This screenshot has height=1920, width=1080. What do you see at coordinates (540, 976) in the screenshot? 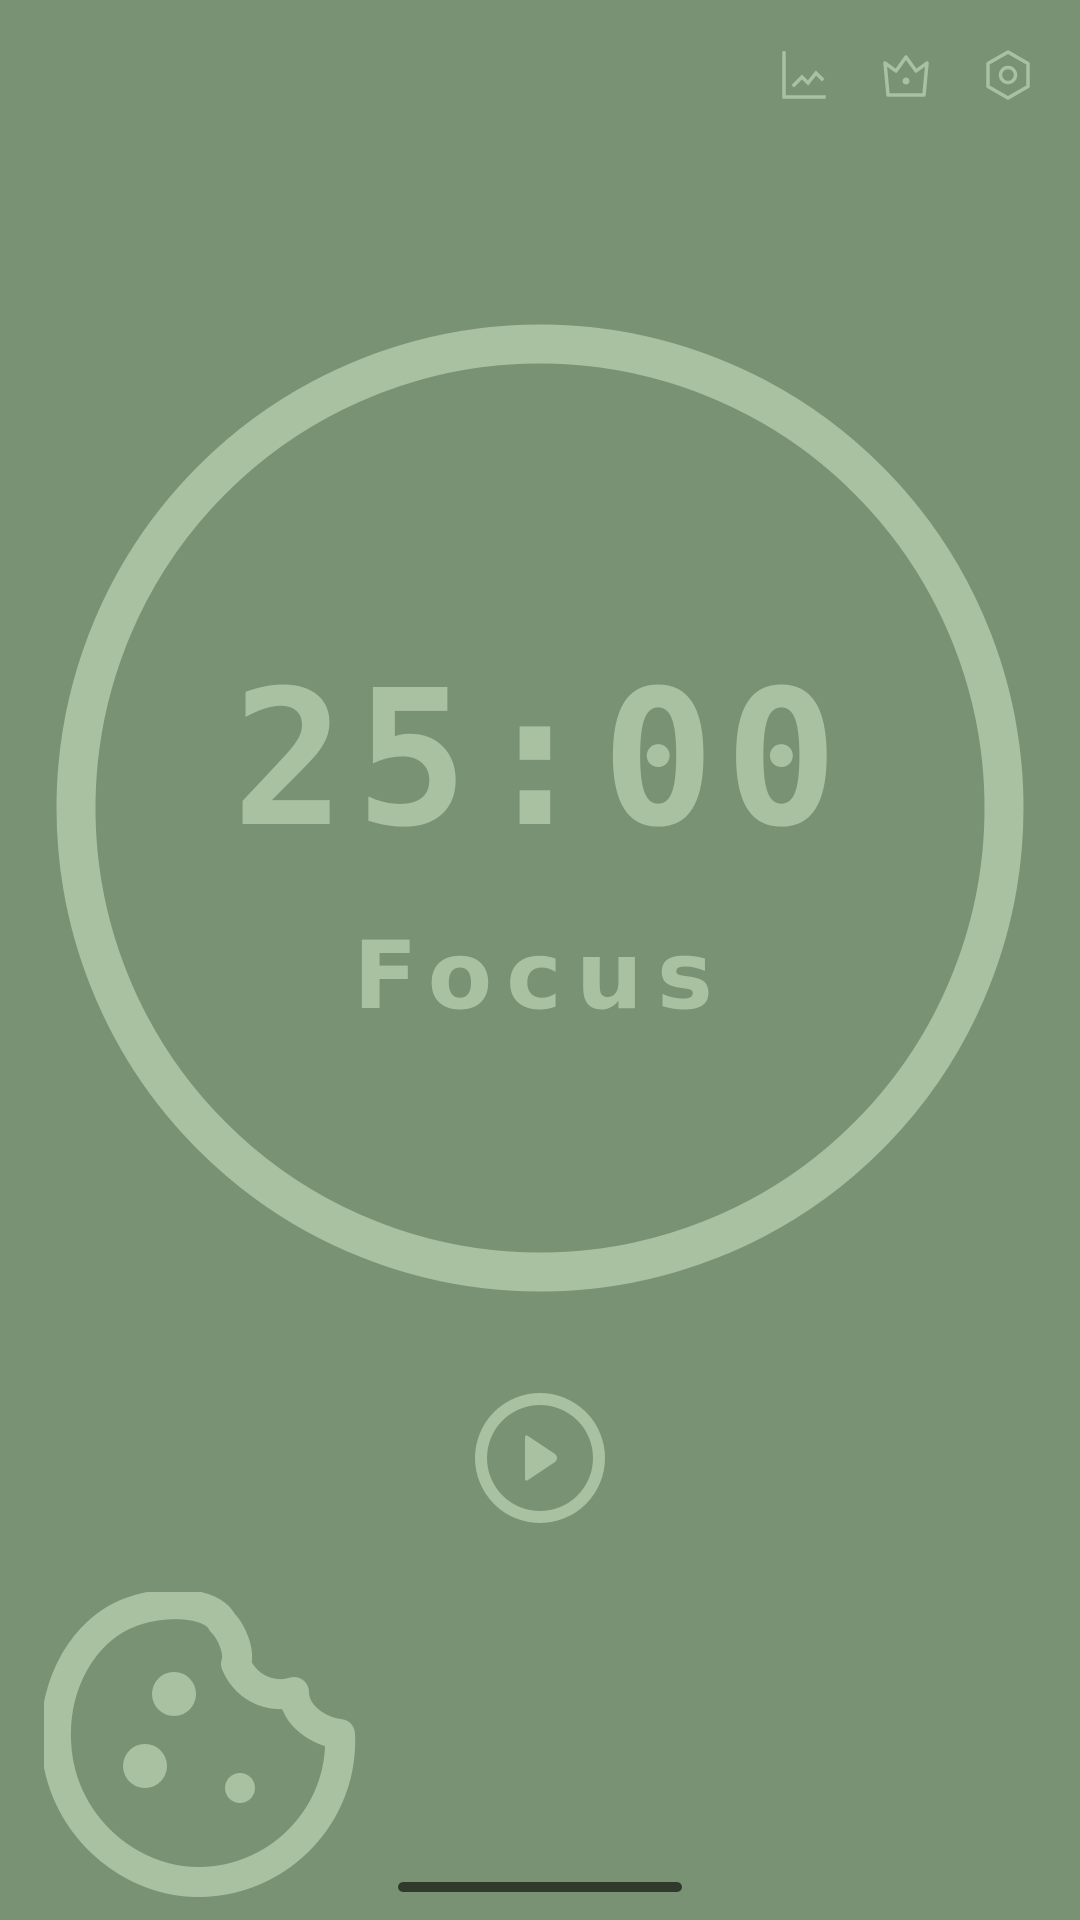
I see `timer-mode-label: Focus` at bounding box center [540, 976].